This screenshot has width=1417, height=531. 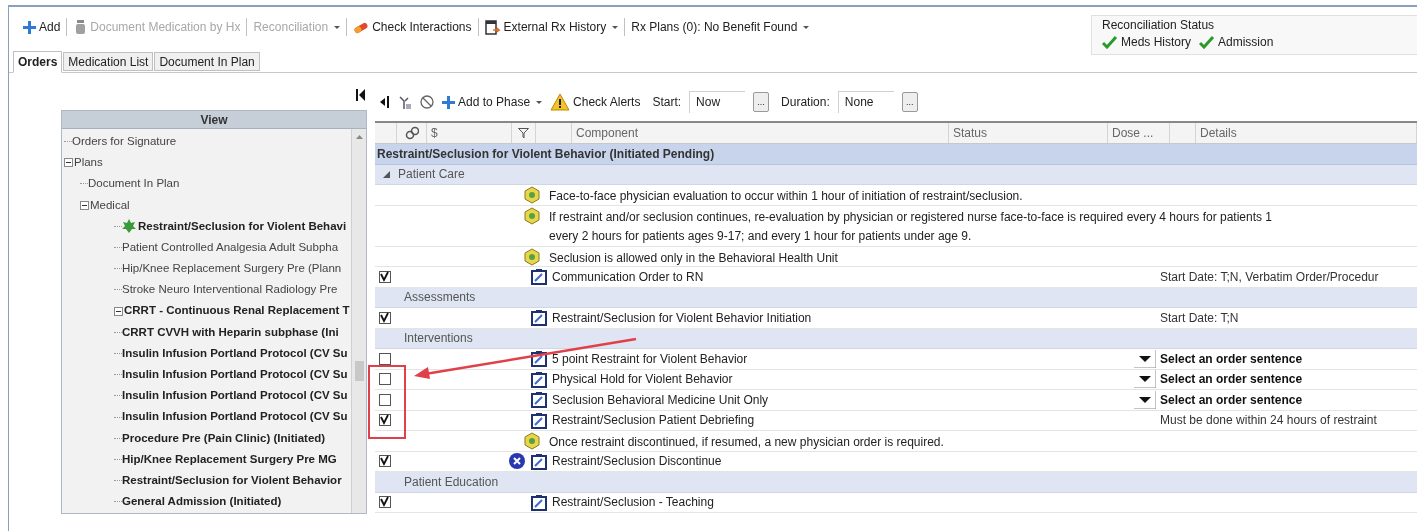 What do you see at coordinates (523, 133) in the screenshot?
I see `filter-icon` at bounding box center [523, 133].